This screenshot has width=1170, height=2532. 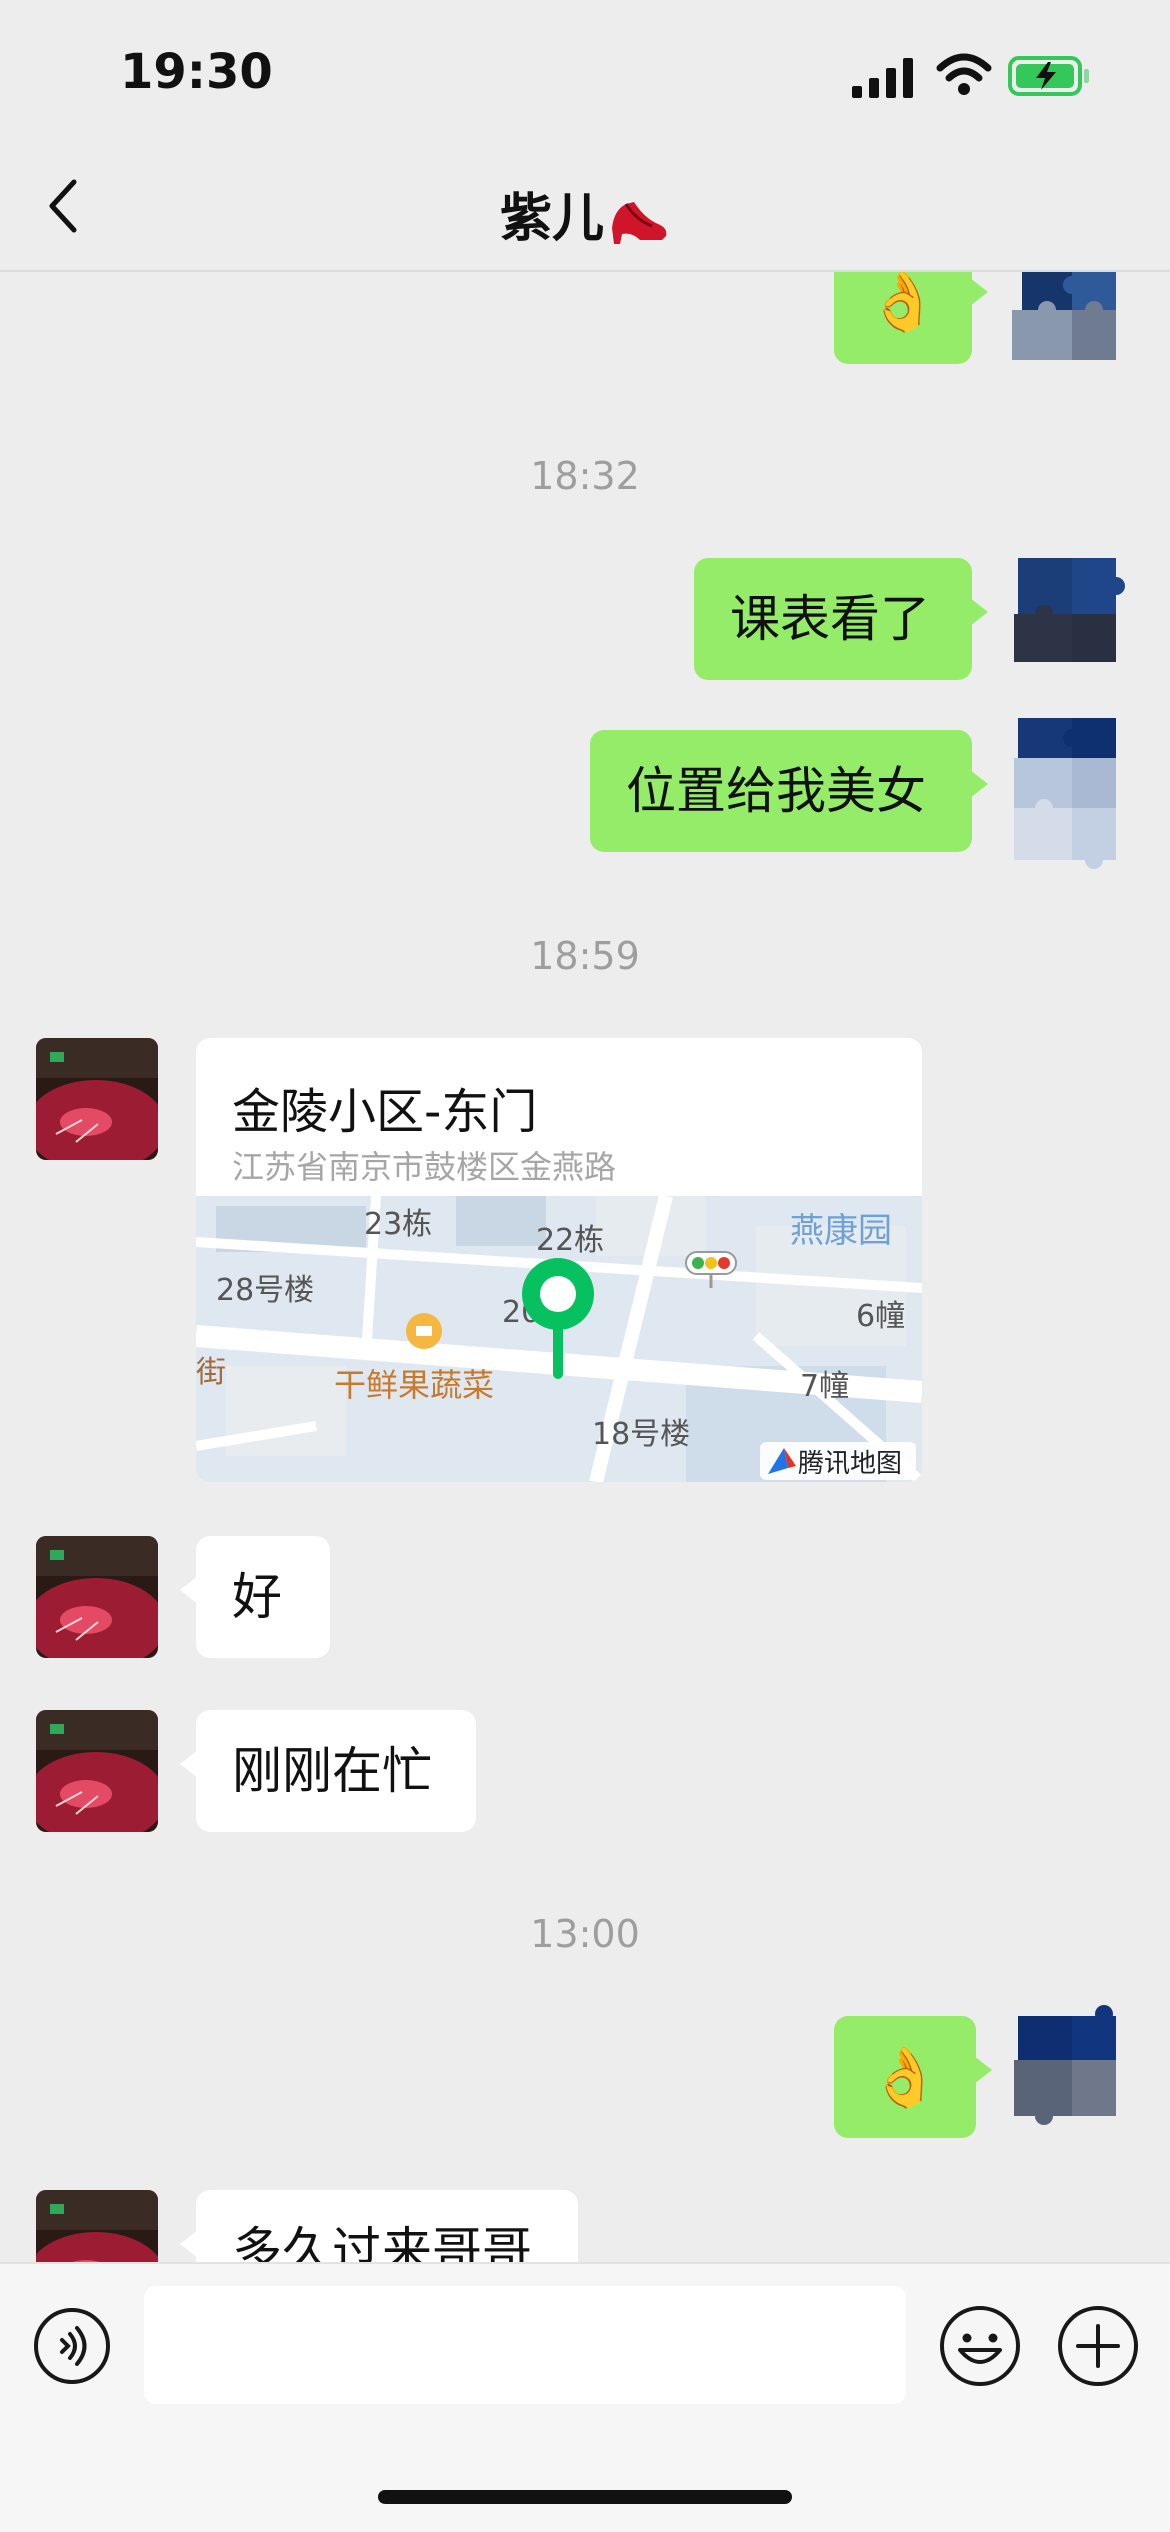 I want to click on timestamp: 18:59, so click(x=585, y=956).